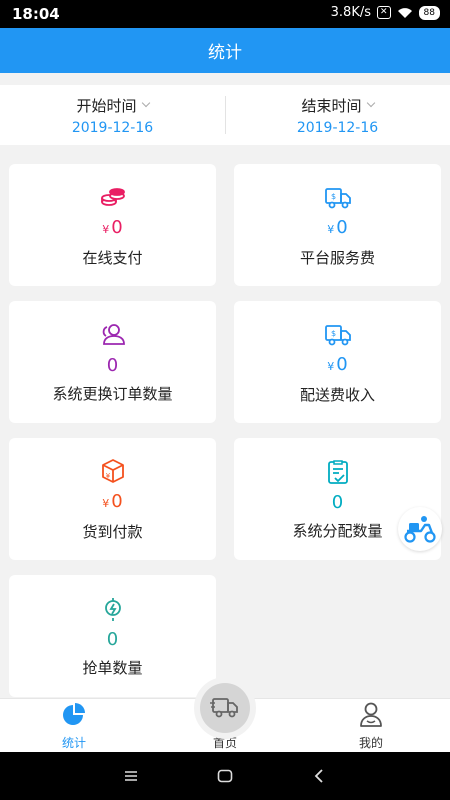  I want to click on stat-card-delivery-fee-income: $ ¥0 配送费收入, so click(337, 362).